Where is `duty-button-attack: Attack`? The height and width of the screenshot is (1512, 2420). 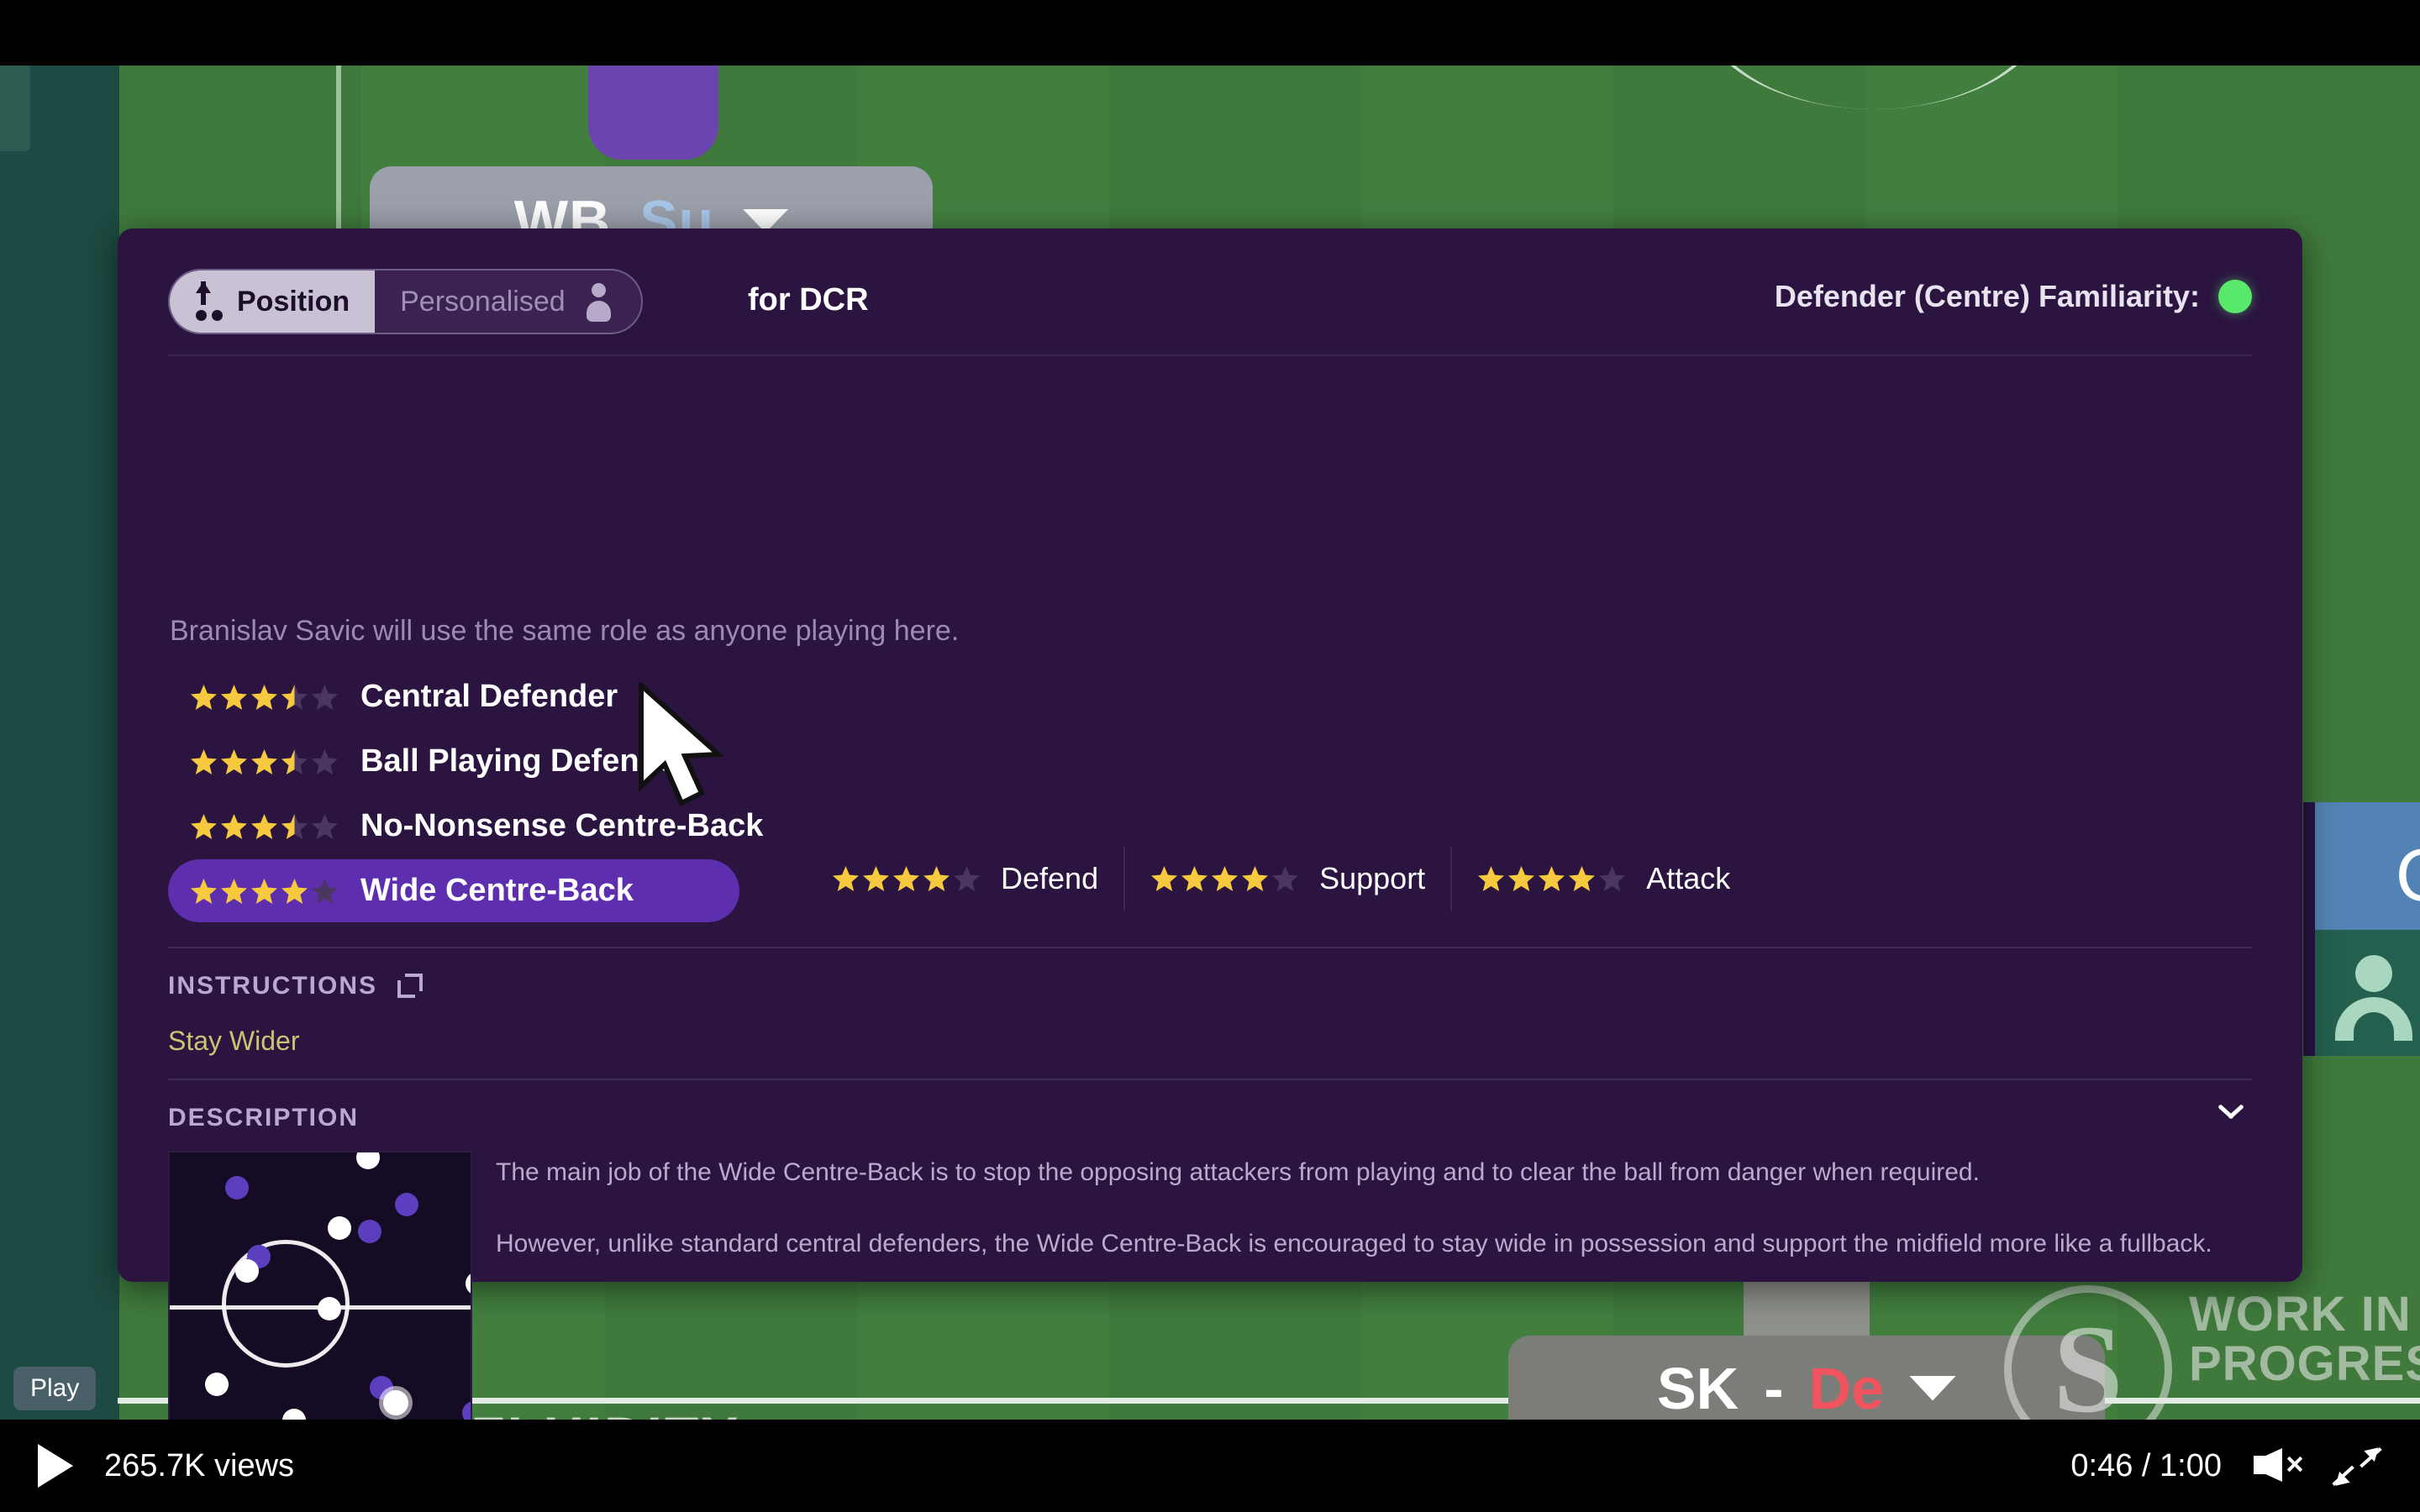 duty-button-attack: Attack is located at coordinates (1603, 879).